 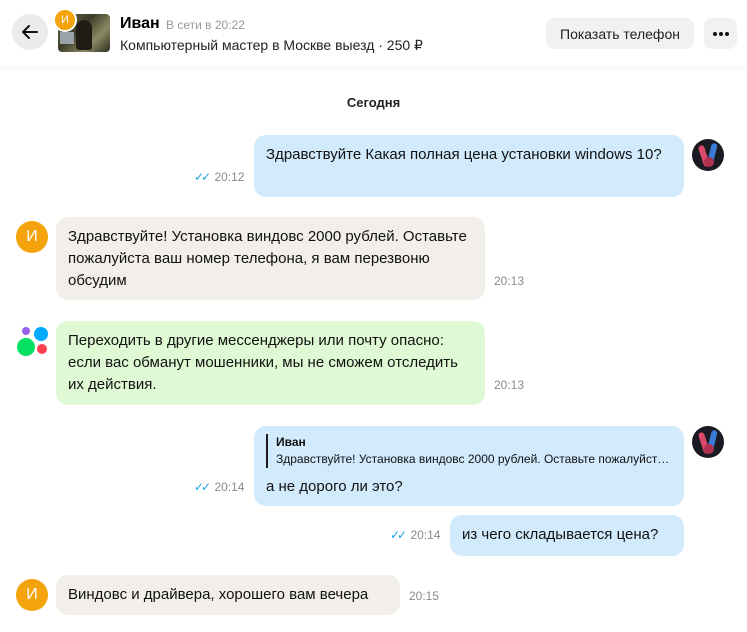 I want to click on incoming-message: Виндовс и драйвера, хорошего вам вечера, so click(x=228, y=595).